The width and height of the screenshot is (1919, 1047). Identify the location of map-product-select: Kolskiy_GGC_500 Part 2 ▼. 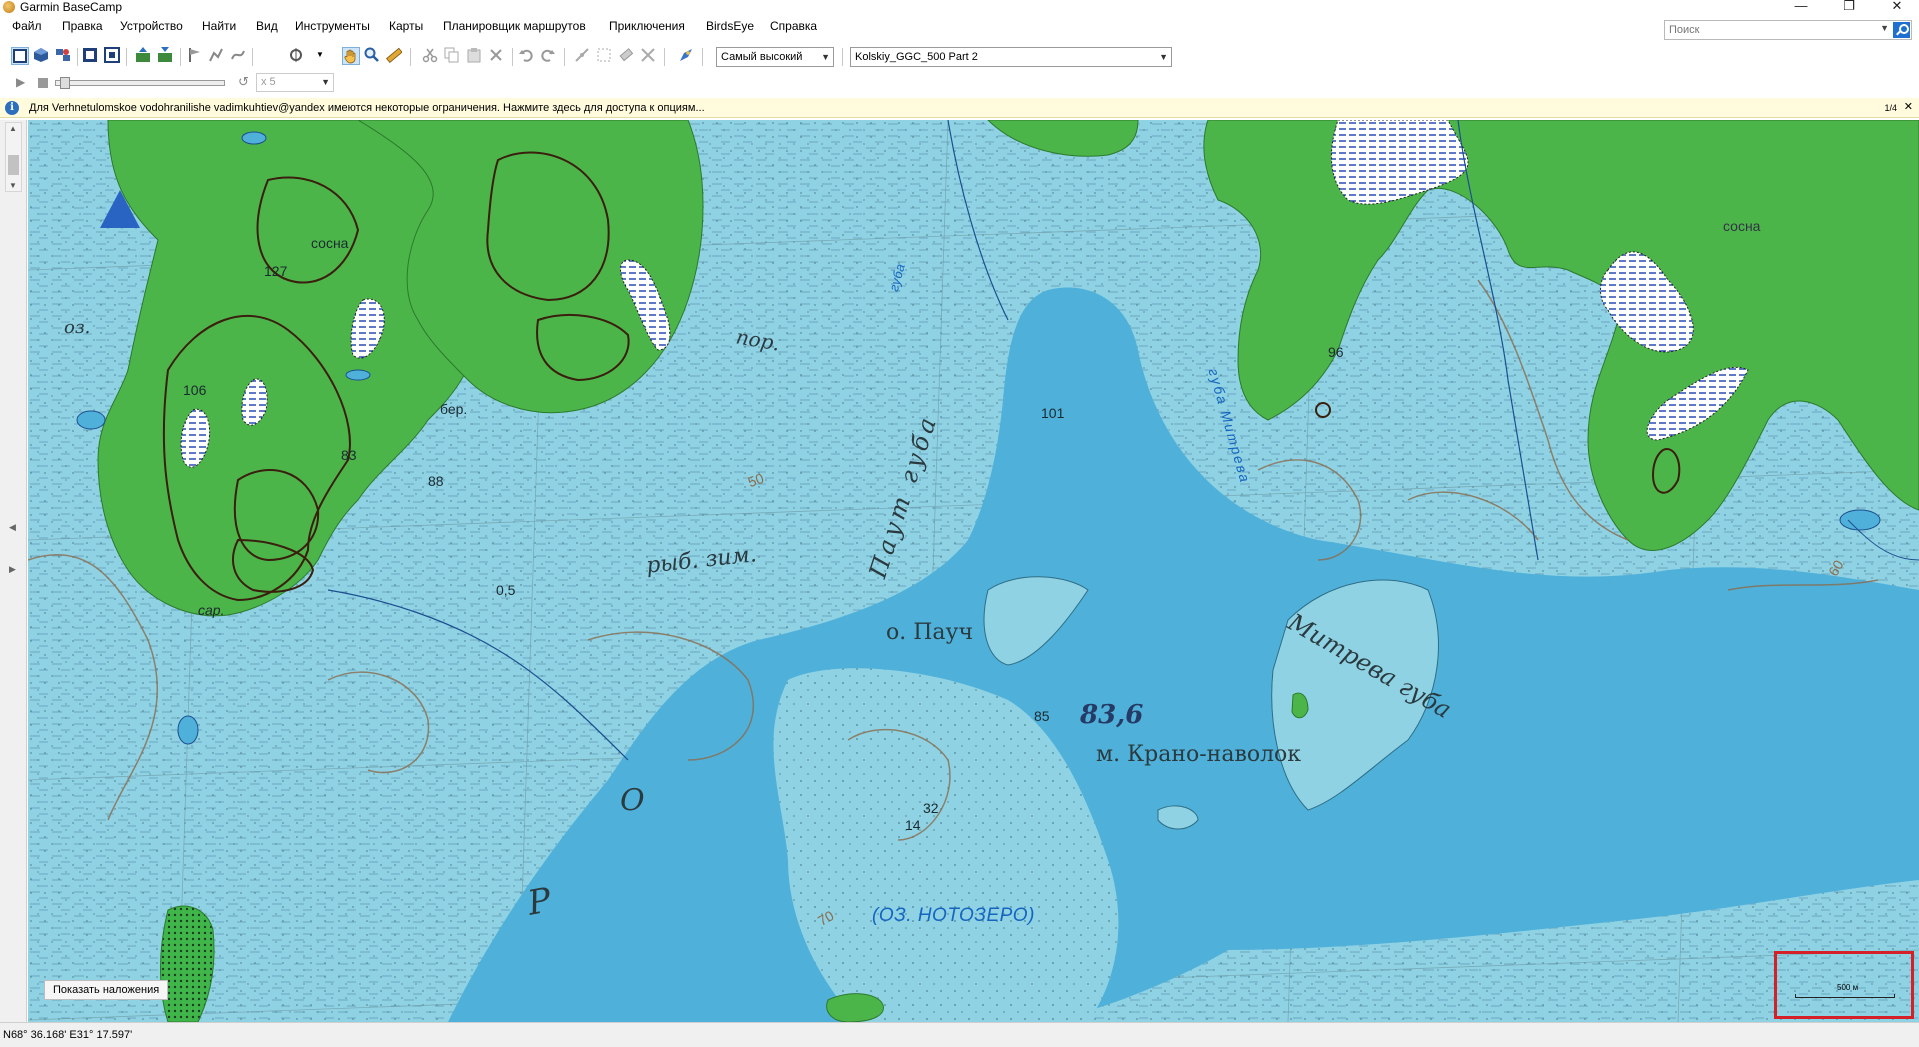
(1011, 57).